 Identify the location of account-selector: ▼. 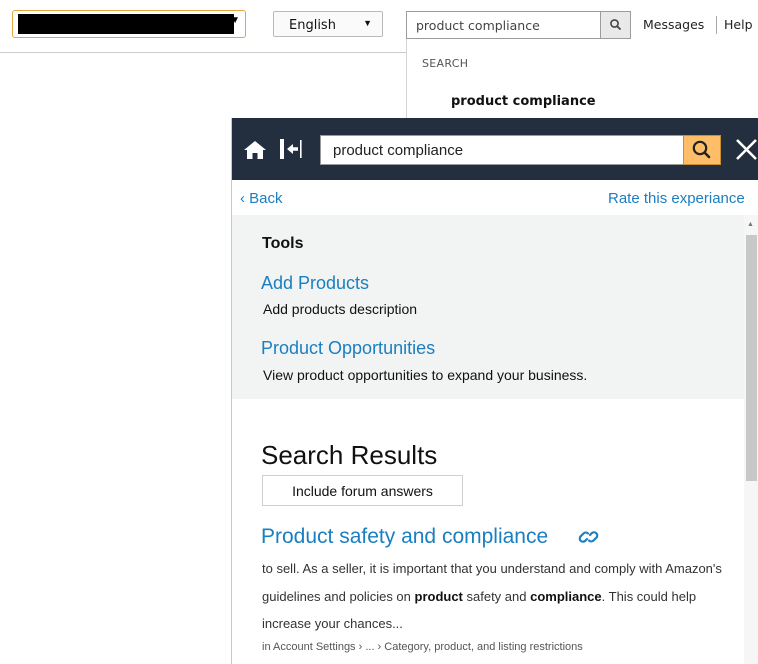
(129, 24).